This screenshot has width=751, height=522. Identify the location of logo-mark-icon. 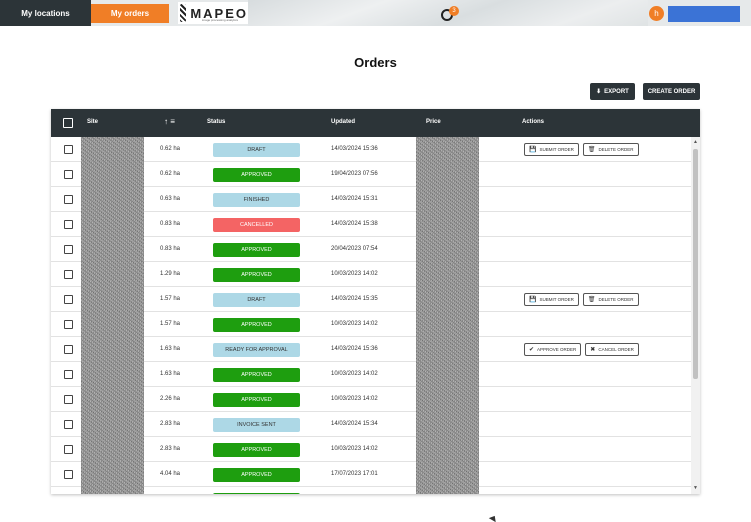
(183, 13).